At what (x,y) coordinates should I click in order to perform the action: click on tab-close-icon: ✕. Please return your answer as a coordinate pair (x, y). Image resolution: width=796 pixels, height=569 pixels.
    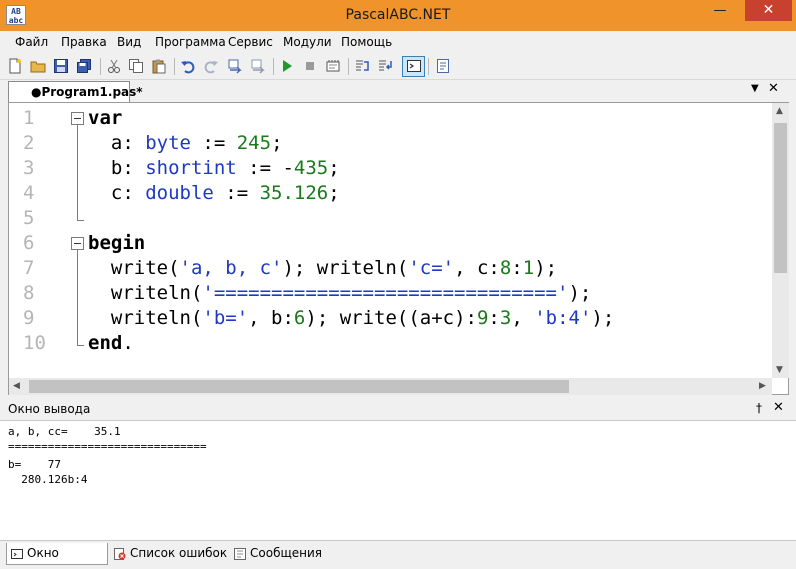
    Looking at the image, I should click on (773, 88).